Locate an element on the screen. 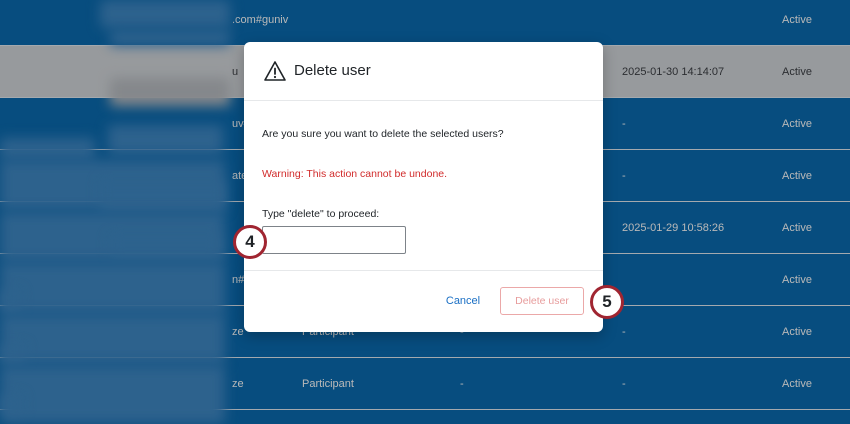 The image size is (850, 424). cancel-button: Cancel is located at coordinates (463, 301).